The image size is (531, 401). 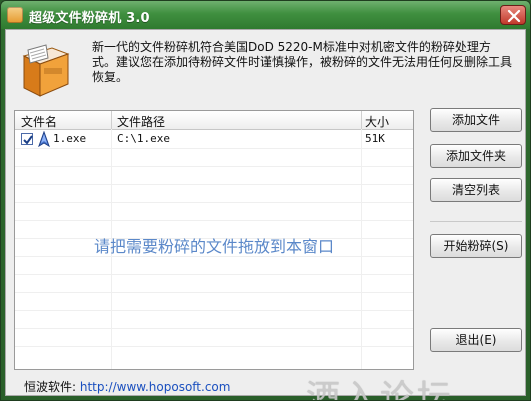 I want to click on file-path-cell: C:\1.exe, so click(x=143, y=138).